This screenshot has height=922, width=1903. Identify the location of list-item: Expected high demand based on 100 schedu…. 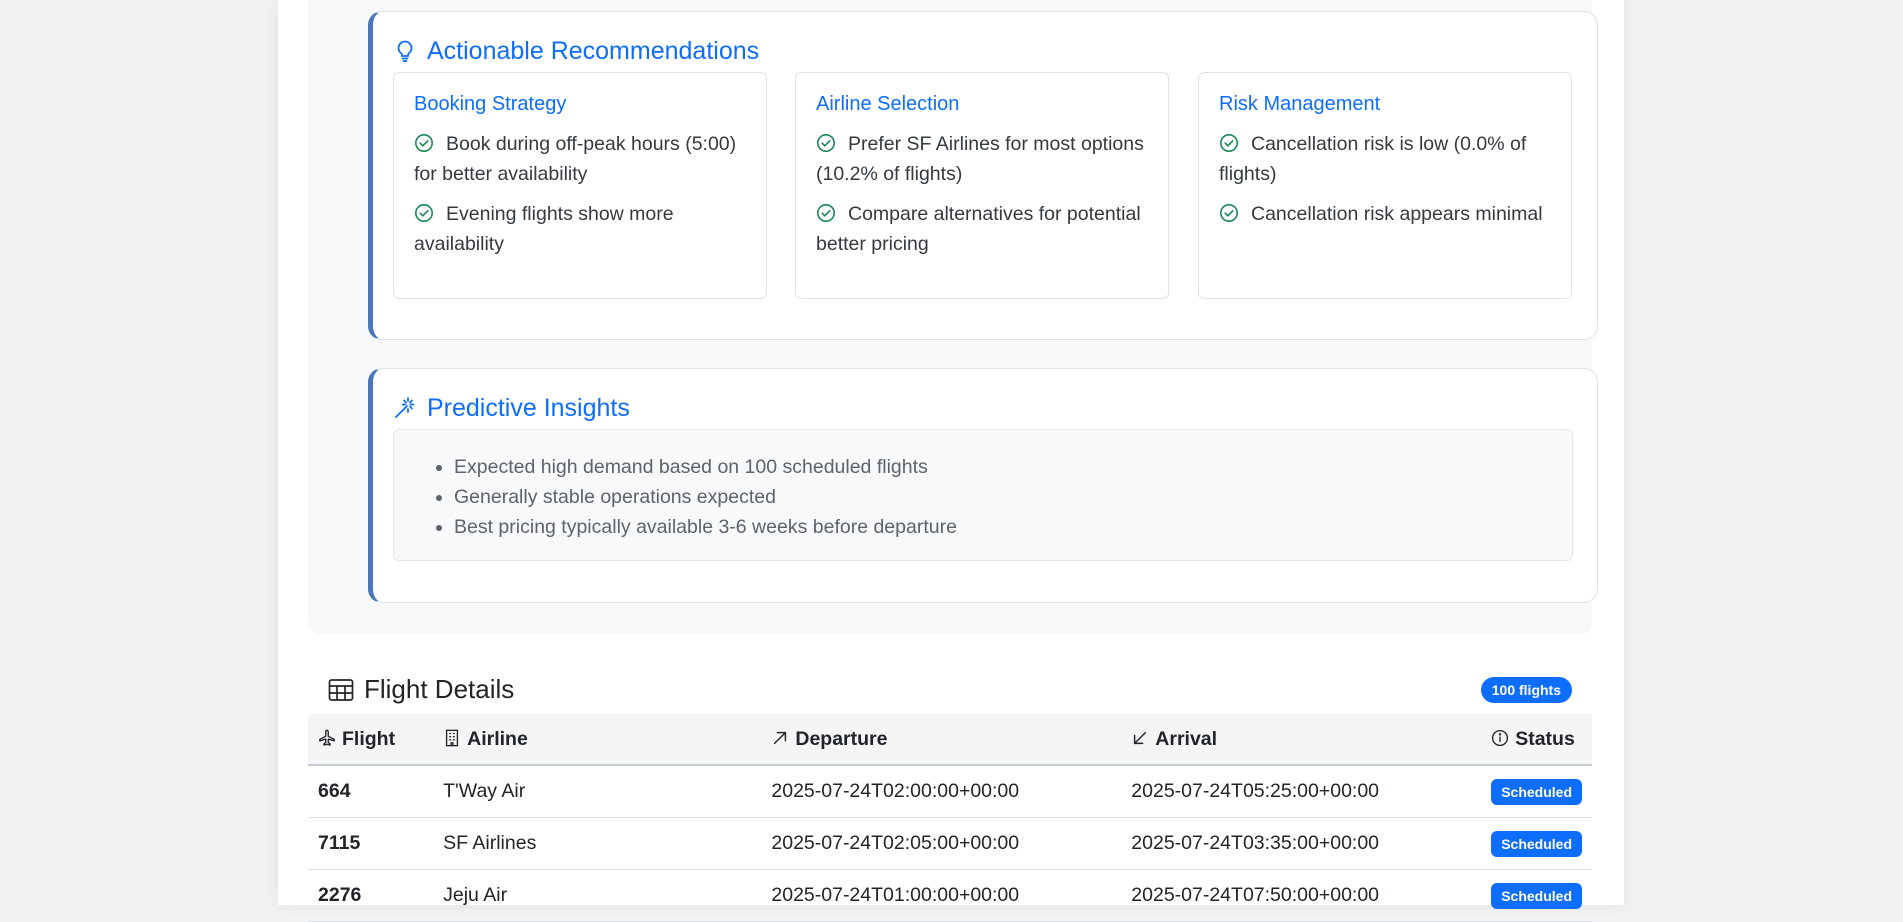
(705, 467).